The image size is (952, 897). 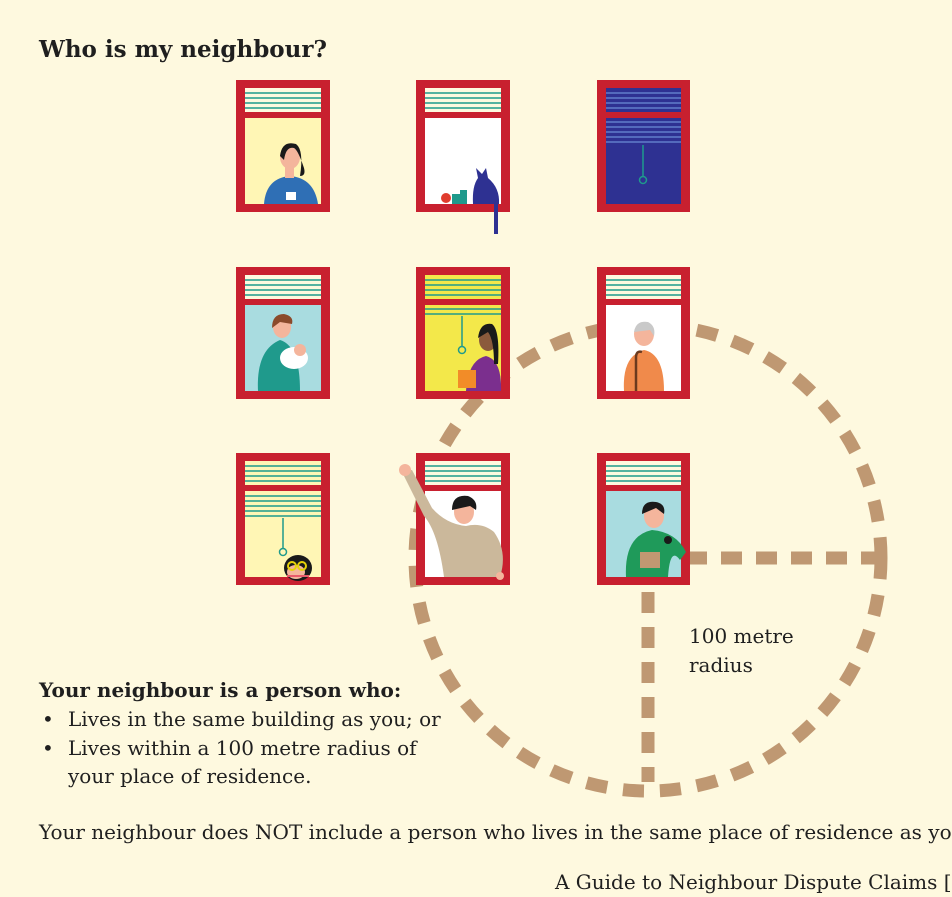 I want to click on window-woman-with-cup, so click(x=283, y=146).